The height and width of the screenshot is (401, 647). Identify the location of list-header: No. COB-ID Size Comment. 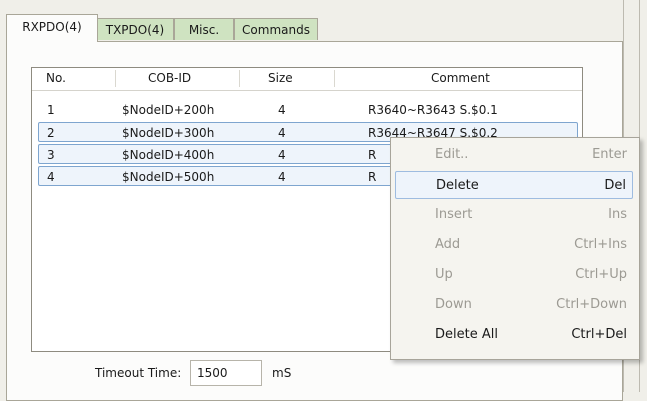
(307, 79).